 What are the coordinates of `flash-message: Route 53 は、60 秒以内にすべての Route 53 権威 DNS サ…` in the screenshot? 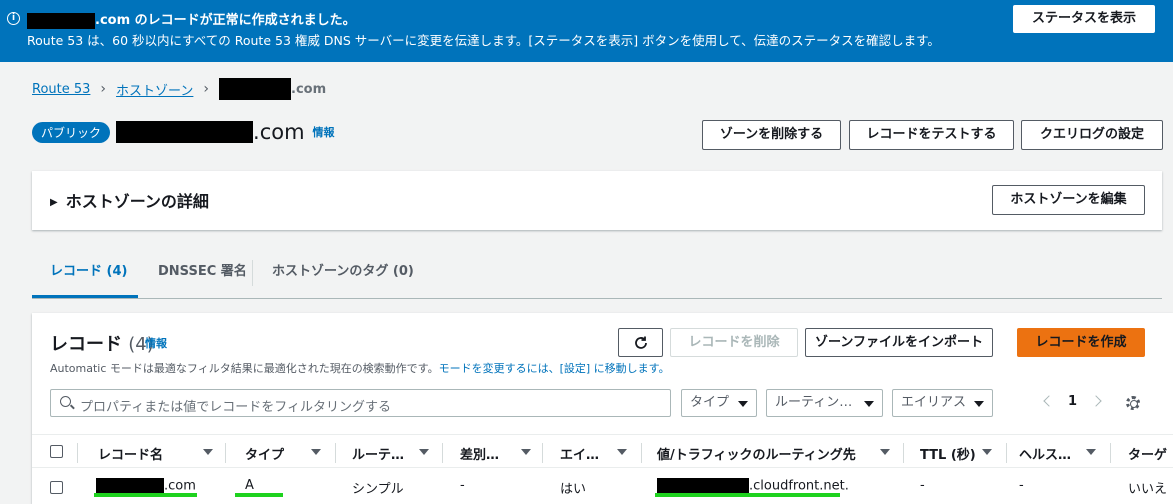 It's located at (483, 40).